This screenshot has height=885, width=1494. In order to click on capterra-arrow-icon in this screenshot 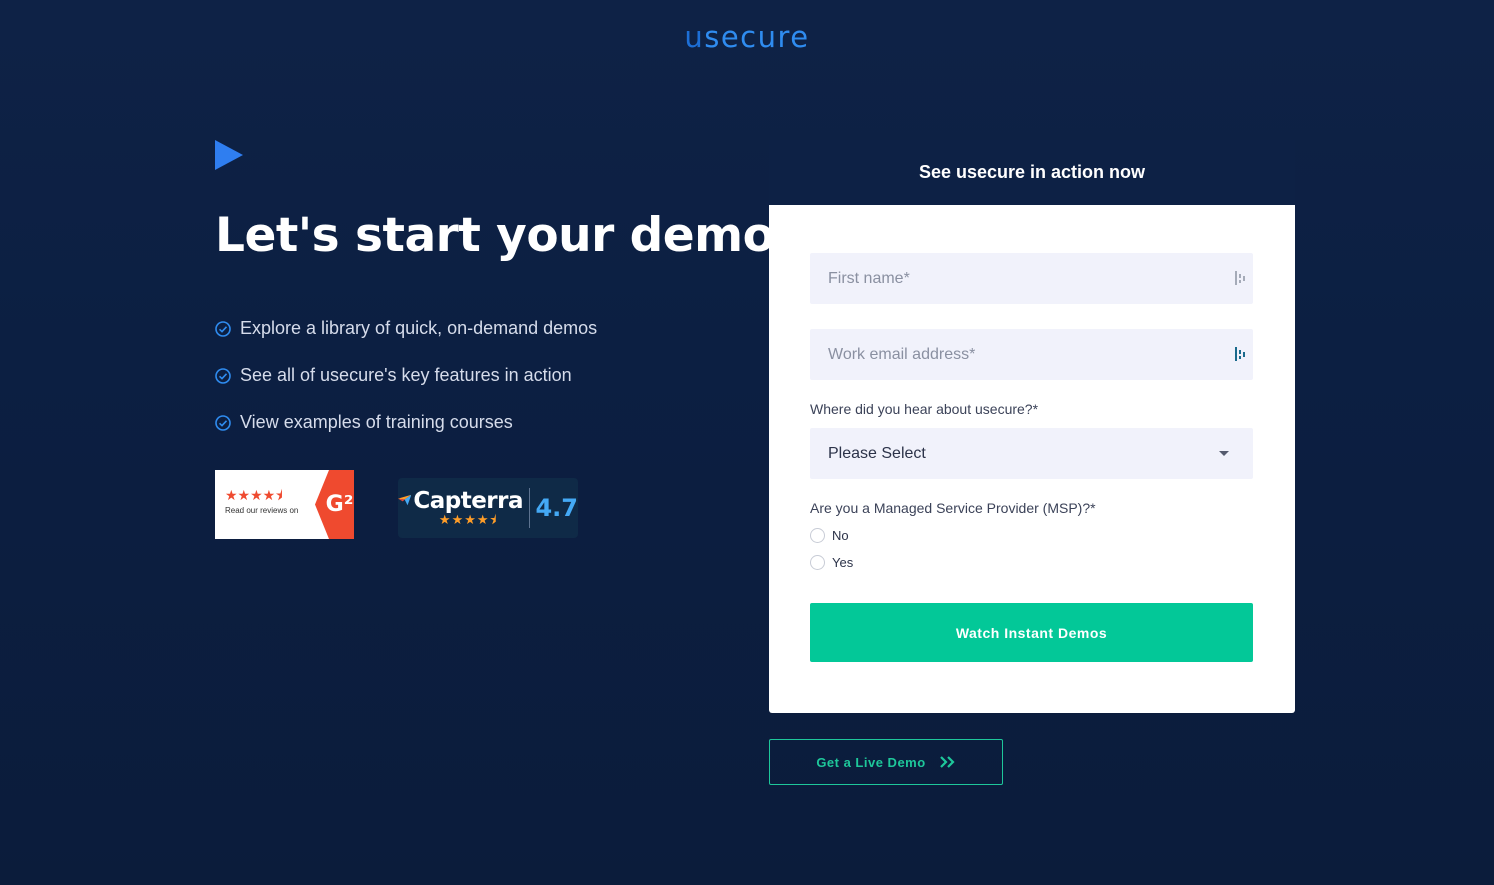, I will do `click(405, 500)`.